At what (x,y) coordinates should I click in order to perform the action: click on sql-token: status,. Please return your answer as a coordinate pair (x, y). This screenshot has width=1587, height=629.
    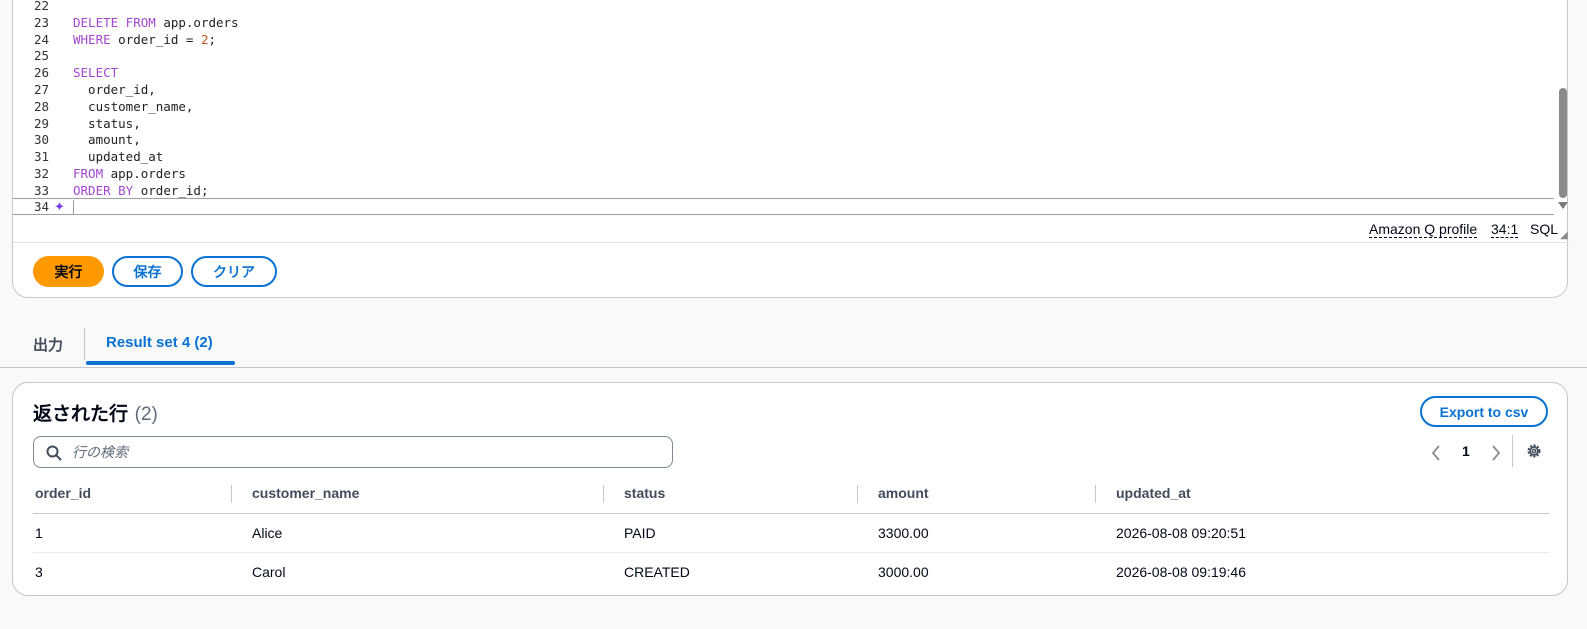
    Looking at the image, I should click on (107, 123).